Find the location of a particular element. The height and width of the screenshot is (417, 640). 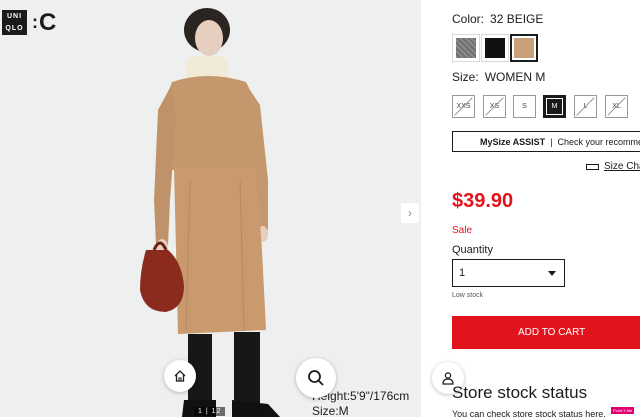

size-chip-s: S is located at coordinates (524, 106).